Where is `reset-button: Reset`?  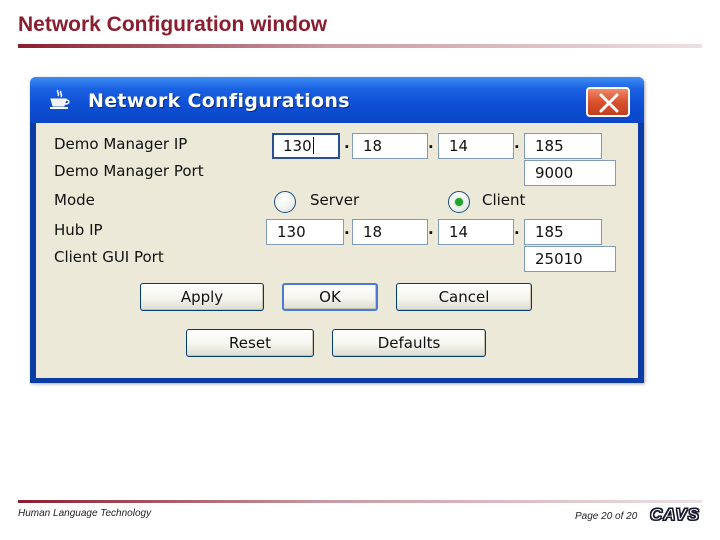
reset-button: Reset is located at coordinates (250, 343).